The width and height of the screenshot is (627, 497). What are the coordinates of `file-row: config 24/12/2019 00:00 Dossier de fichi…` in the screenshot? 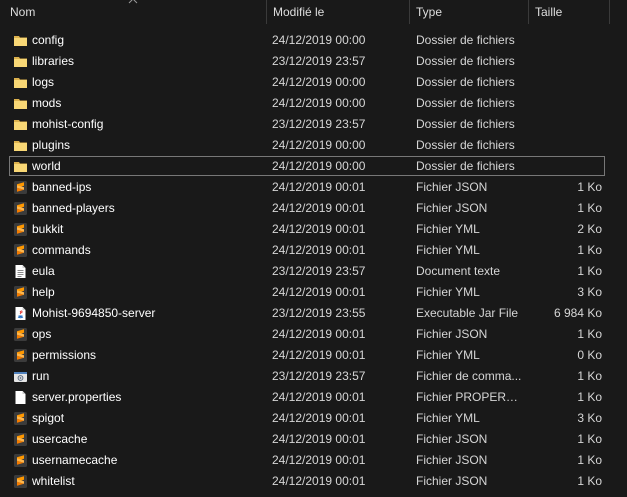 It's located at (313, 40).